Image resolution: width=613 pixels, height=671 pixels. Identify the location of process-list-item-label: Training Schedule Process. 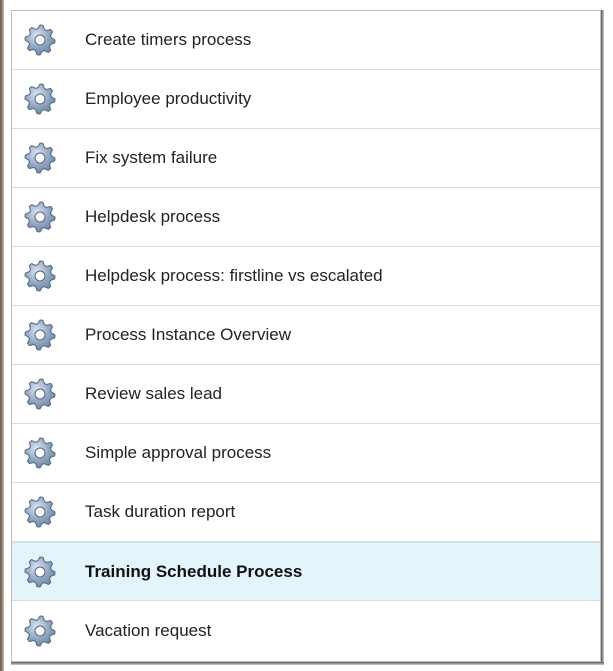
(194, 571).